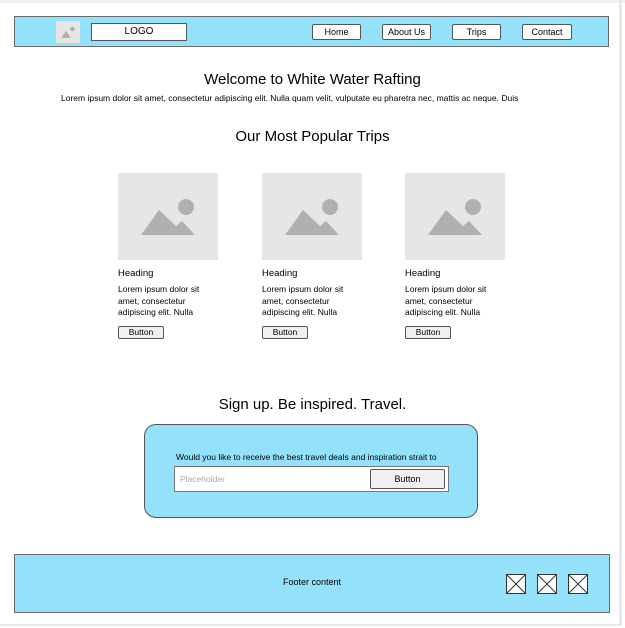 The width and height of the screenshot is (625, 628). I want to click on nav-contact-button: Contact, so click(547, 32).